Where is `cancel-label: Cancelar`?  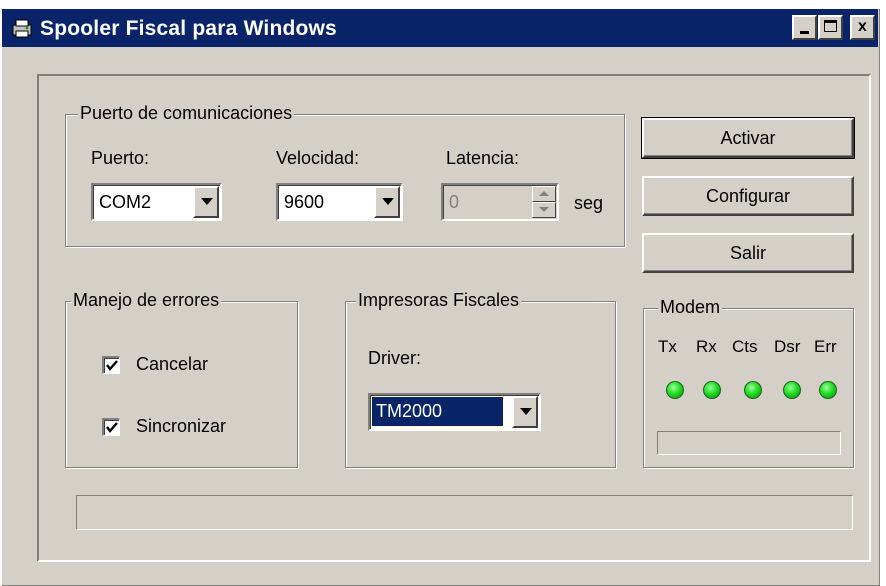 cancel-label: Cancelar is located at coordinates (172, 364).